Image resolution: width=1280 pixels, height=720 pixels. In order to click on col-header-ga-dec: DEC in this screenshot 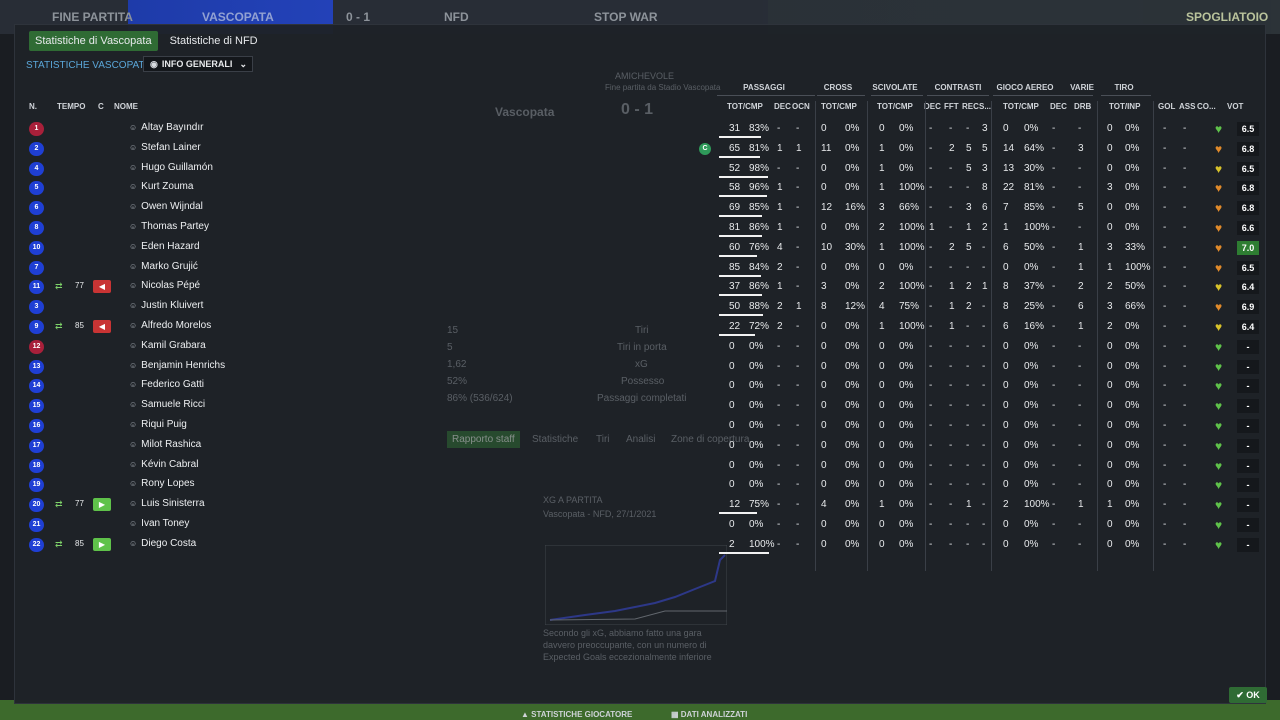, I will do `click(1058, 106)`.